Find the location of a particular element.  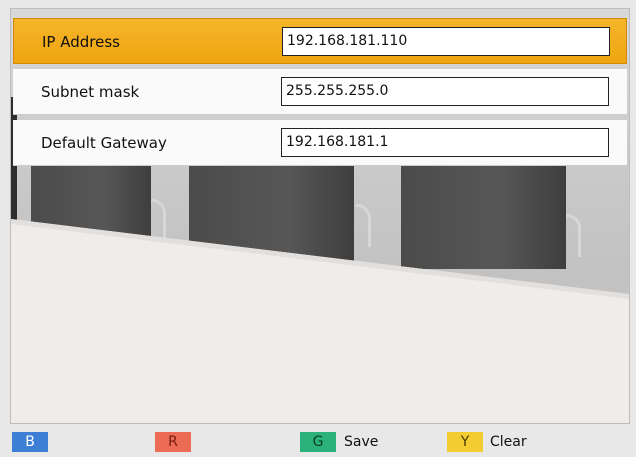

green-key-save-button: G is located at coordinates (318, 442).